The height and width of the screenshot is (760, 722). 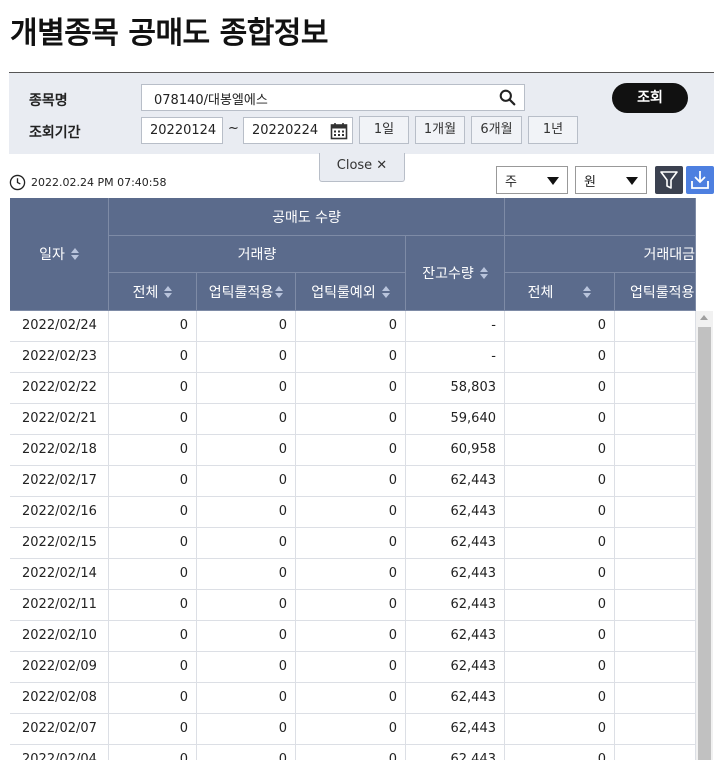 I want to click on col-balance-header: 잔고수량, so click(x=455, y=273).